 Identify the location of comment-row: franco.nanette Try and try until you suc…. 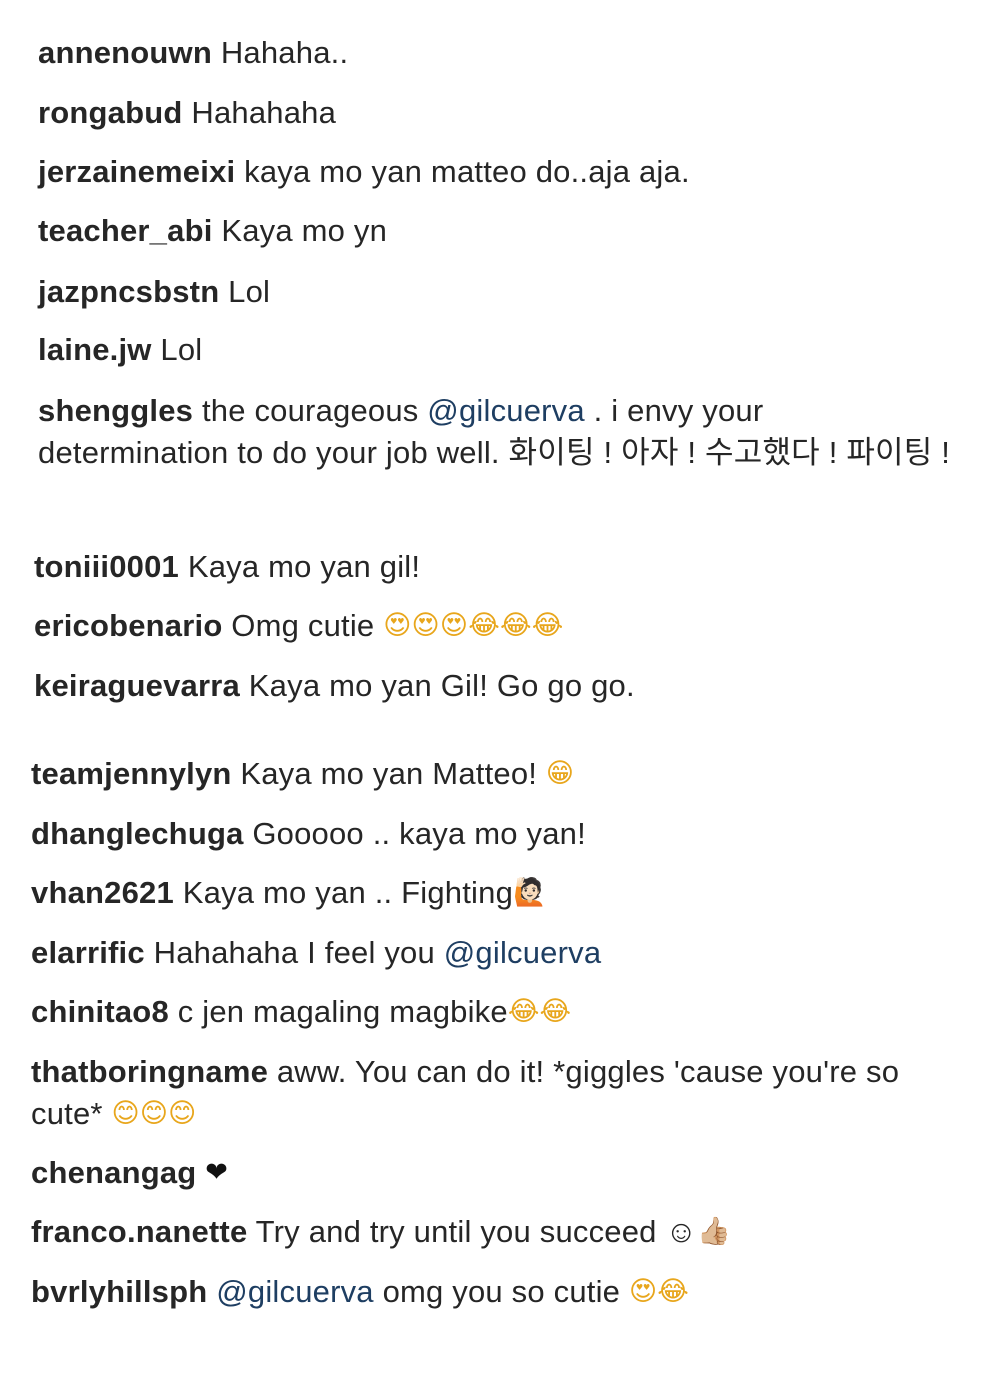
(496, 1232).